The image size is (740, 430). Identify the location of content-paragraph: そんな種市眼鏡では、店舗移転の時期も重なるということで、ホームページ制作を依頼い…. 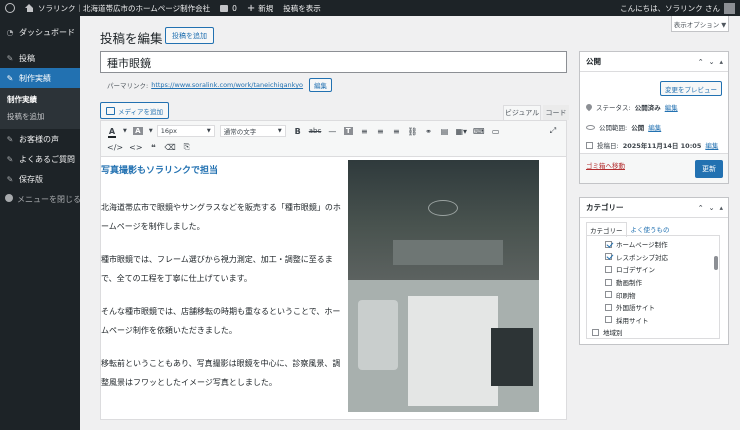
(221, 321).